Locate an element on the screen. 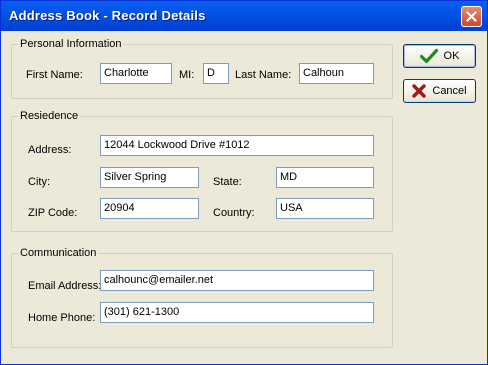  checkmark-icon is located at coordinates (428, 56).